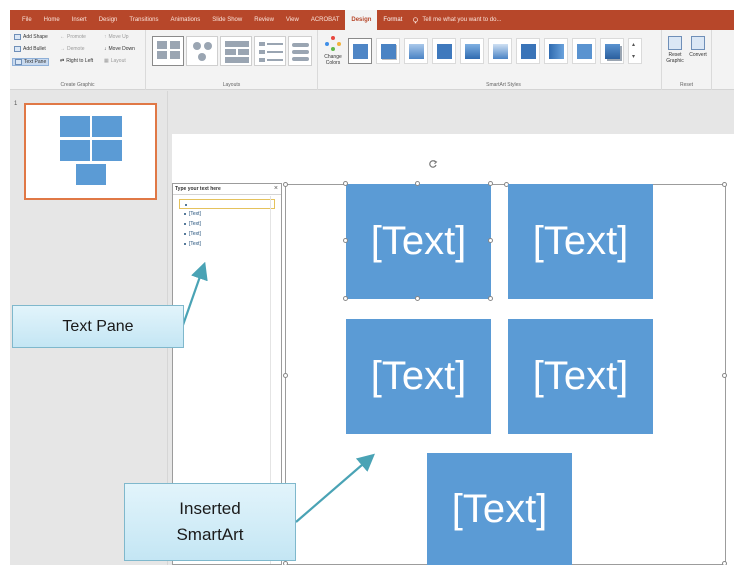 The image size is (734, 565). What do you see at coordinates (335, 488) in the screenshot?
I see `smartart-arrow` at bounding box center [335, 488].